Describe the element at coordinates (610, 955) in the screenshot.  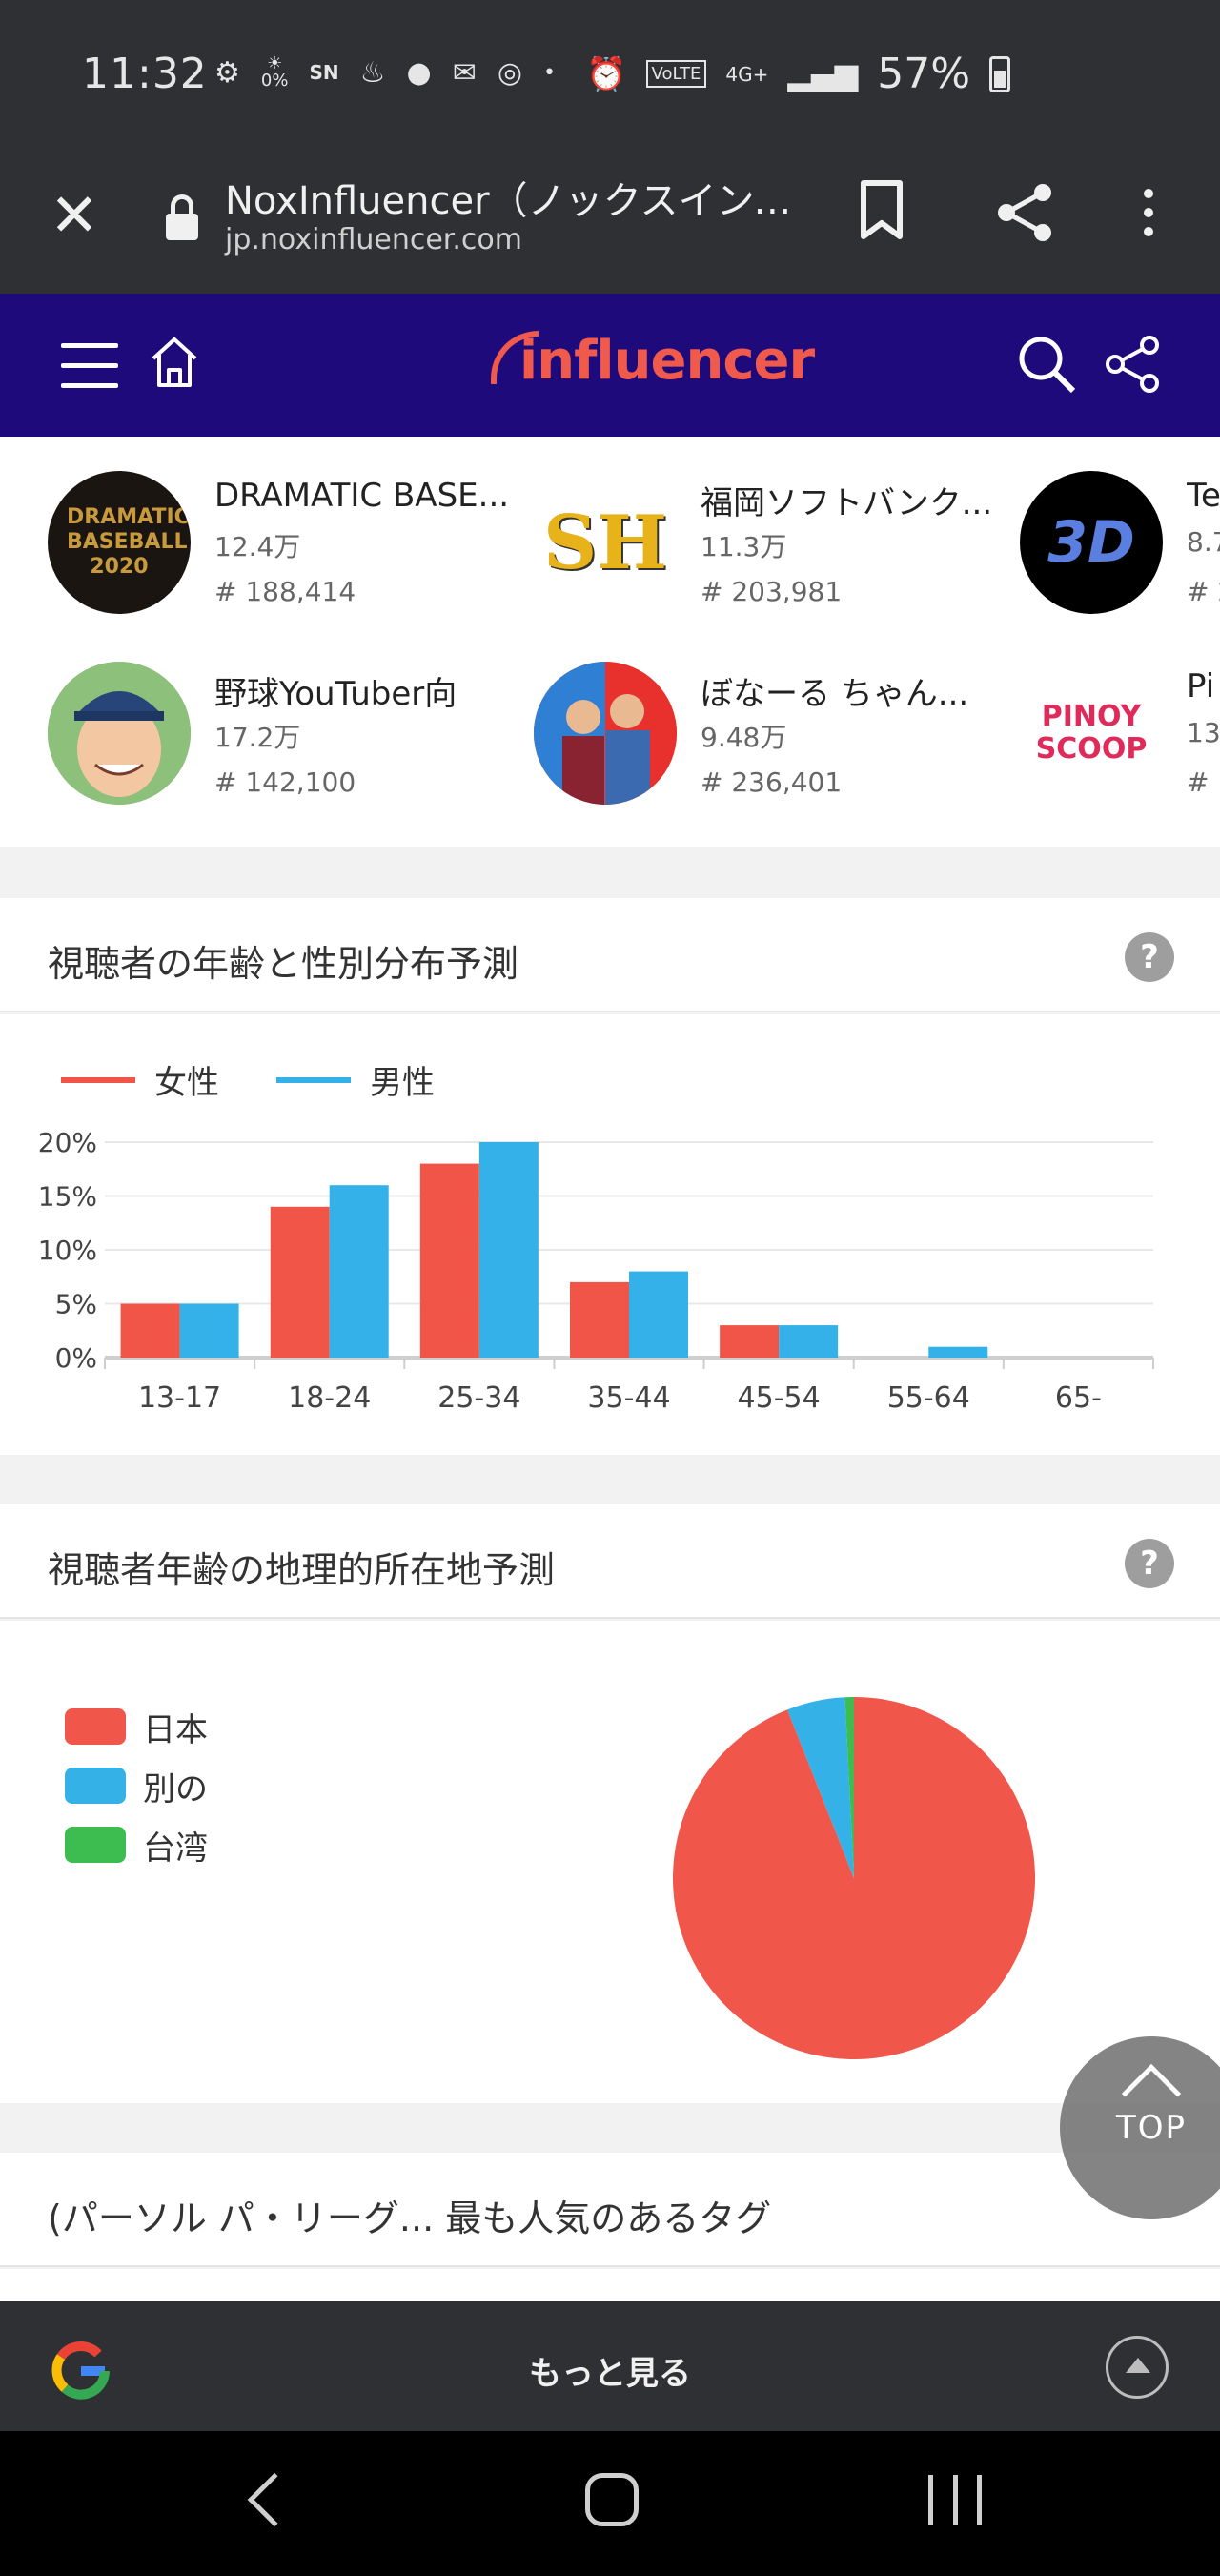
I see `age-gender-header: 視聴者の年齢と性別分布予測 ?` at that location.